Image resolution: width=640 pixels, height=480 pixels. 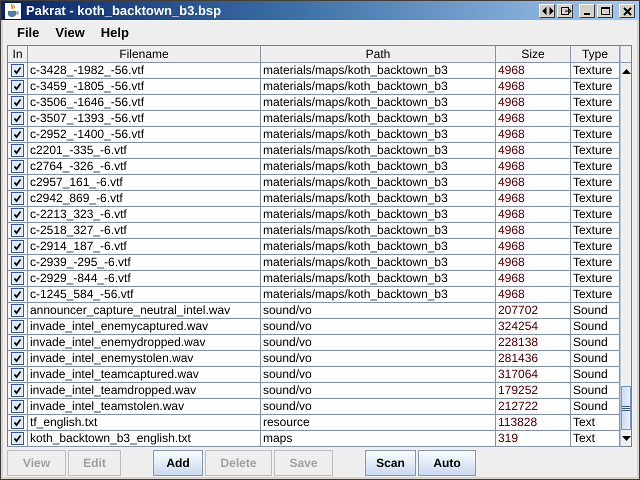 I want to click on table-cell: c2942_869_-6.vtf, so click(x=144, y=199).